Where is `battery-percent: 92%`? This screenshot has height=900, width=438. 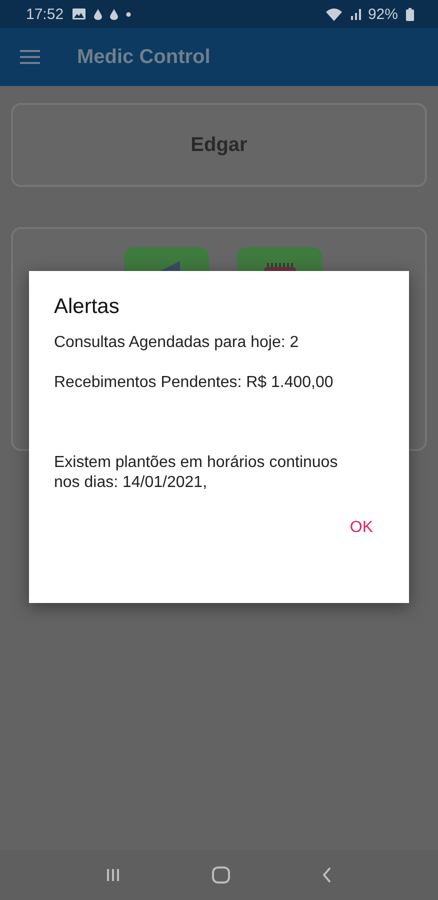
battery-percent: 92% is located at coordinates (383, 14).